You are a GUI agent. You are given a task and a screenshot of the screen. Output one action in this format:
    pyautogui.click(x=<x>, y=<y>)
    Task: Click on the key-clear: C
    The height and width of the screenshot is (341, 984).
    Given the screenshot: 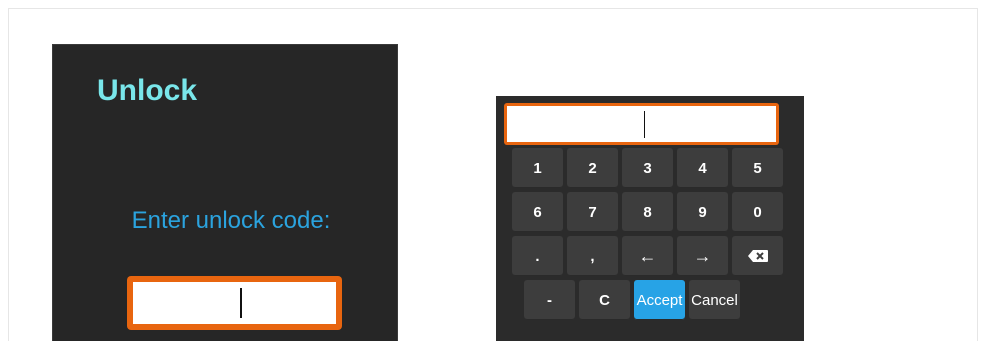 What is the action you would take?
    pyautogui.click(x=604, y=300)
    